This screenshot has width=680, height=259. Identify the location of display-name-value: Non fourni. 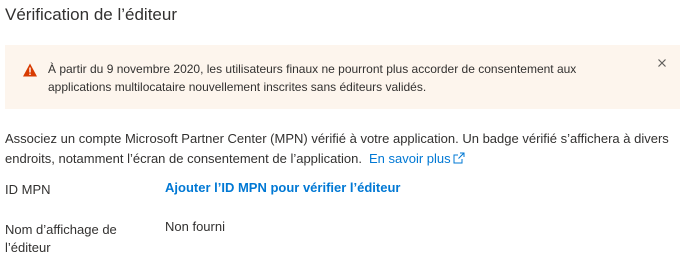
(195, 226).